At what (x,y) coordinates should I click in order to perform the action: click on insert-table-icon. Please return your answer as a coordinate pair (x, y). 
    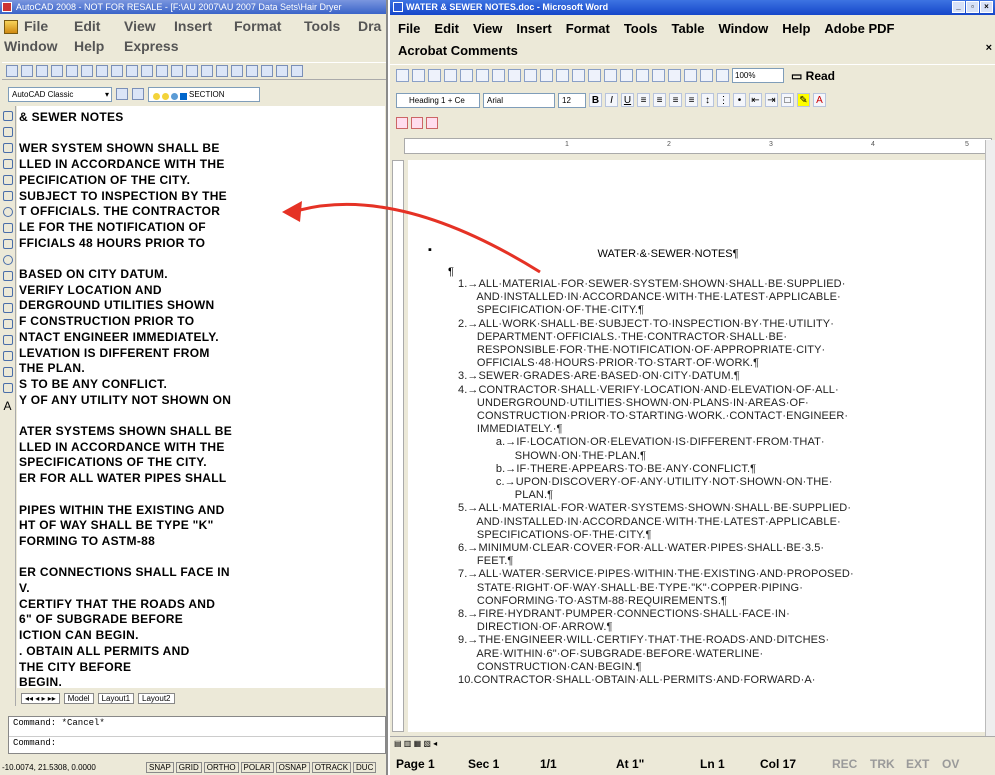
    Looking at the image, I should click on (658, 75).